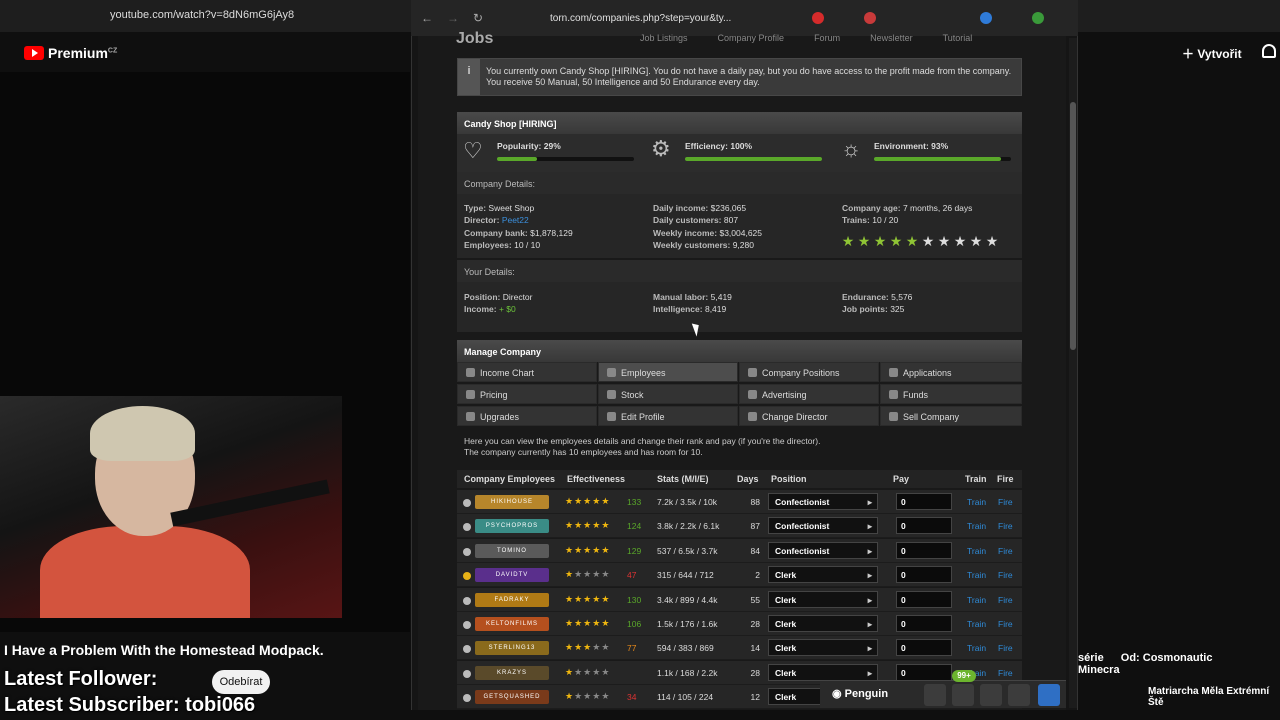  Describe the element at coordinates (1049, 695) in the screenshot. I see `settings-gear-icon` at that location.